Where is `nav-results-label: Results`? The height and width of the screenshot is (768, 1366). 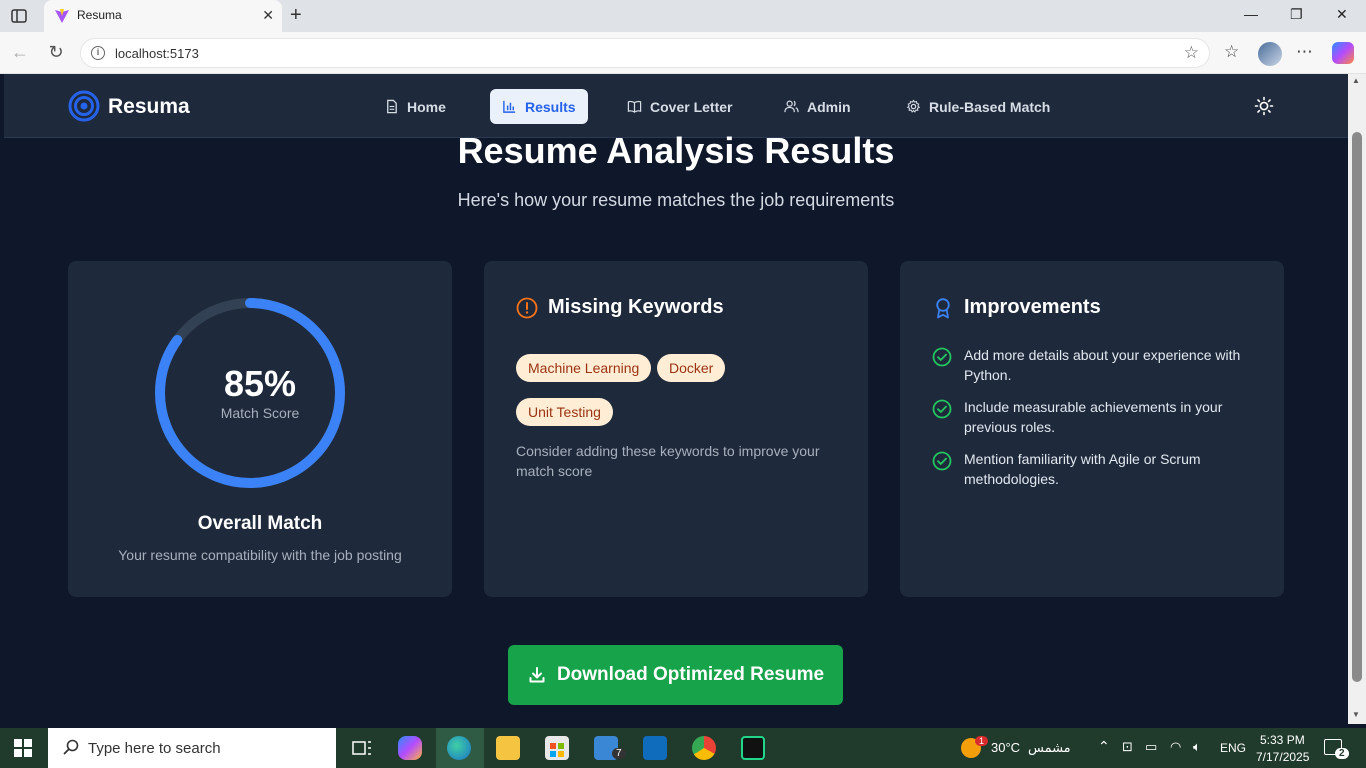
nav-results-label: Results is located at coordinates (550, 106).